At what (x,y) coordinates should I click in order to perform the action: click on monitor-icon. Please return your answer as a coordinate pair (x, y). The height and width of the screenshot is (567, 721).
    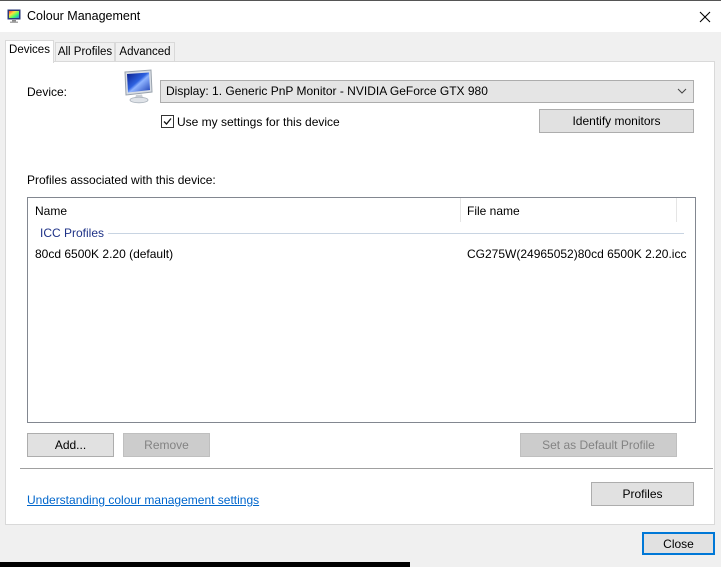
    Looking at the image, I should click on (138, 86).